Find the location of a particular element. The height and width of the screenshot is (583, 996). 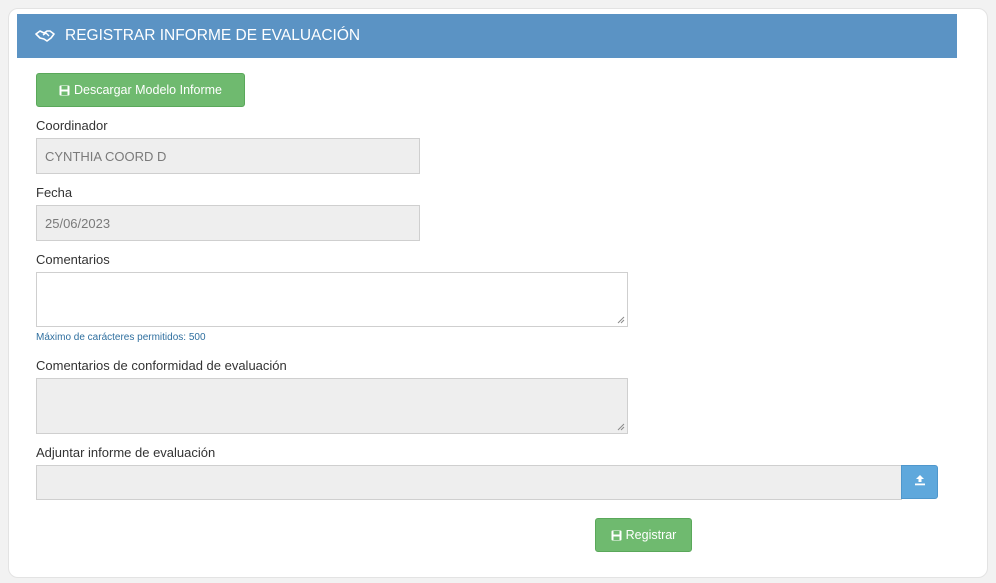

upload-button is located at coordinates (919, 482).